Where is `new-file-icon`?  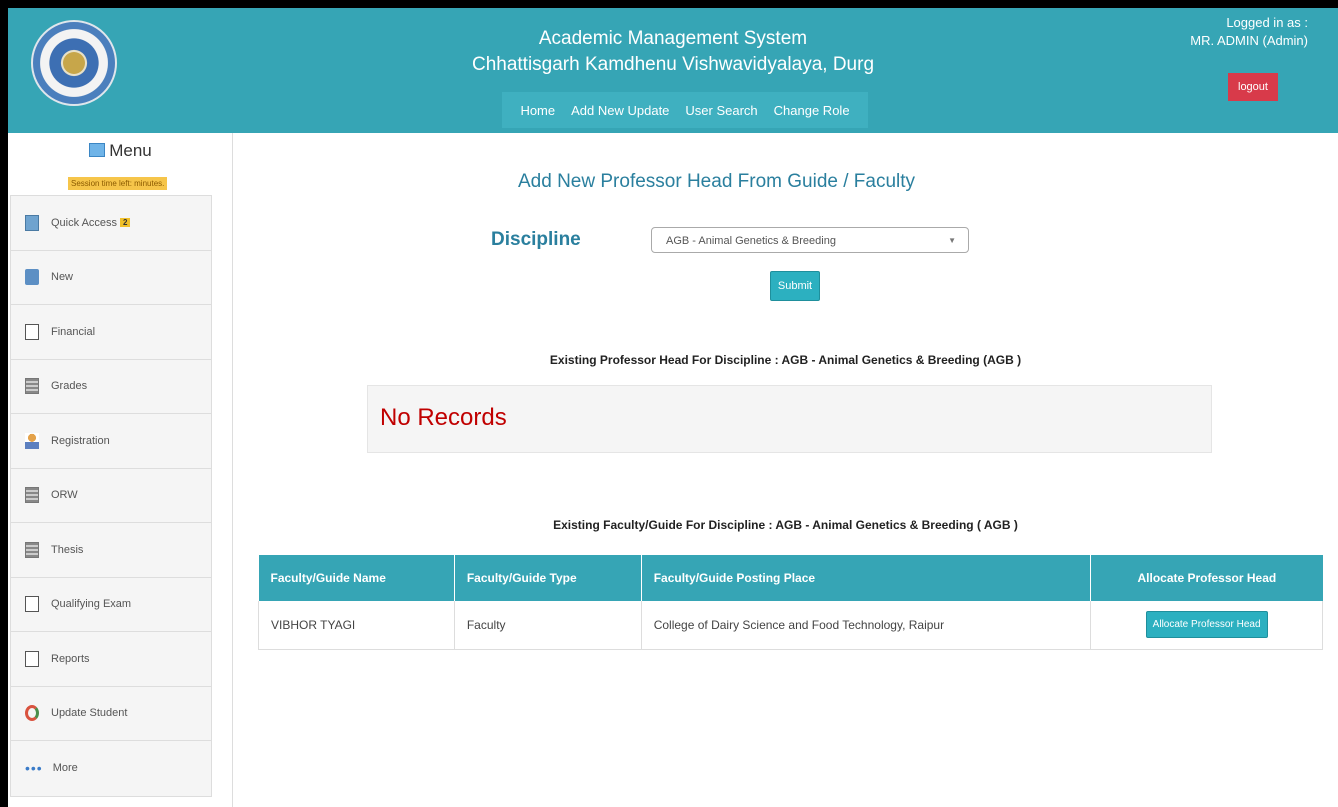 new-file-icon is located at coordinates (32, 277).